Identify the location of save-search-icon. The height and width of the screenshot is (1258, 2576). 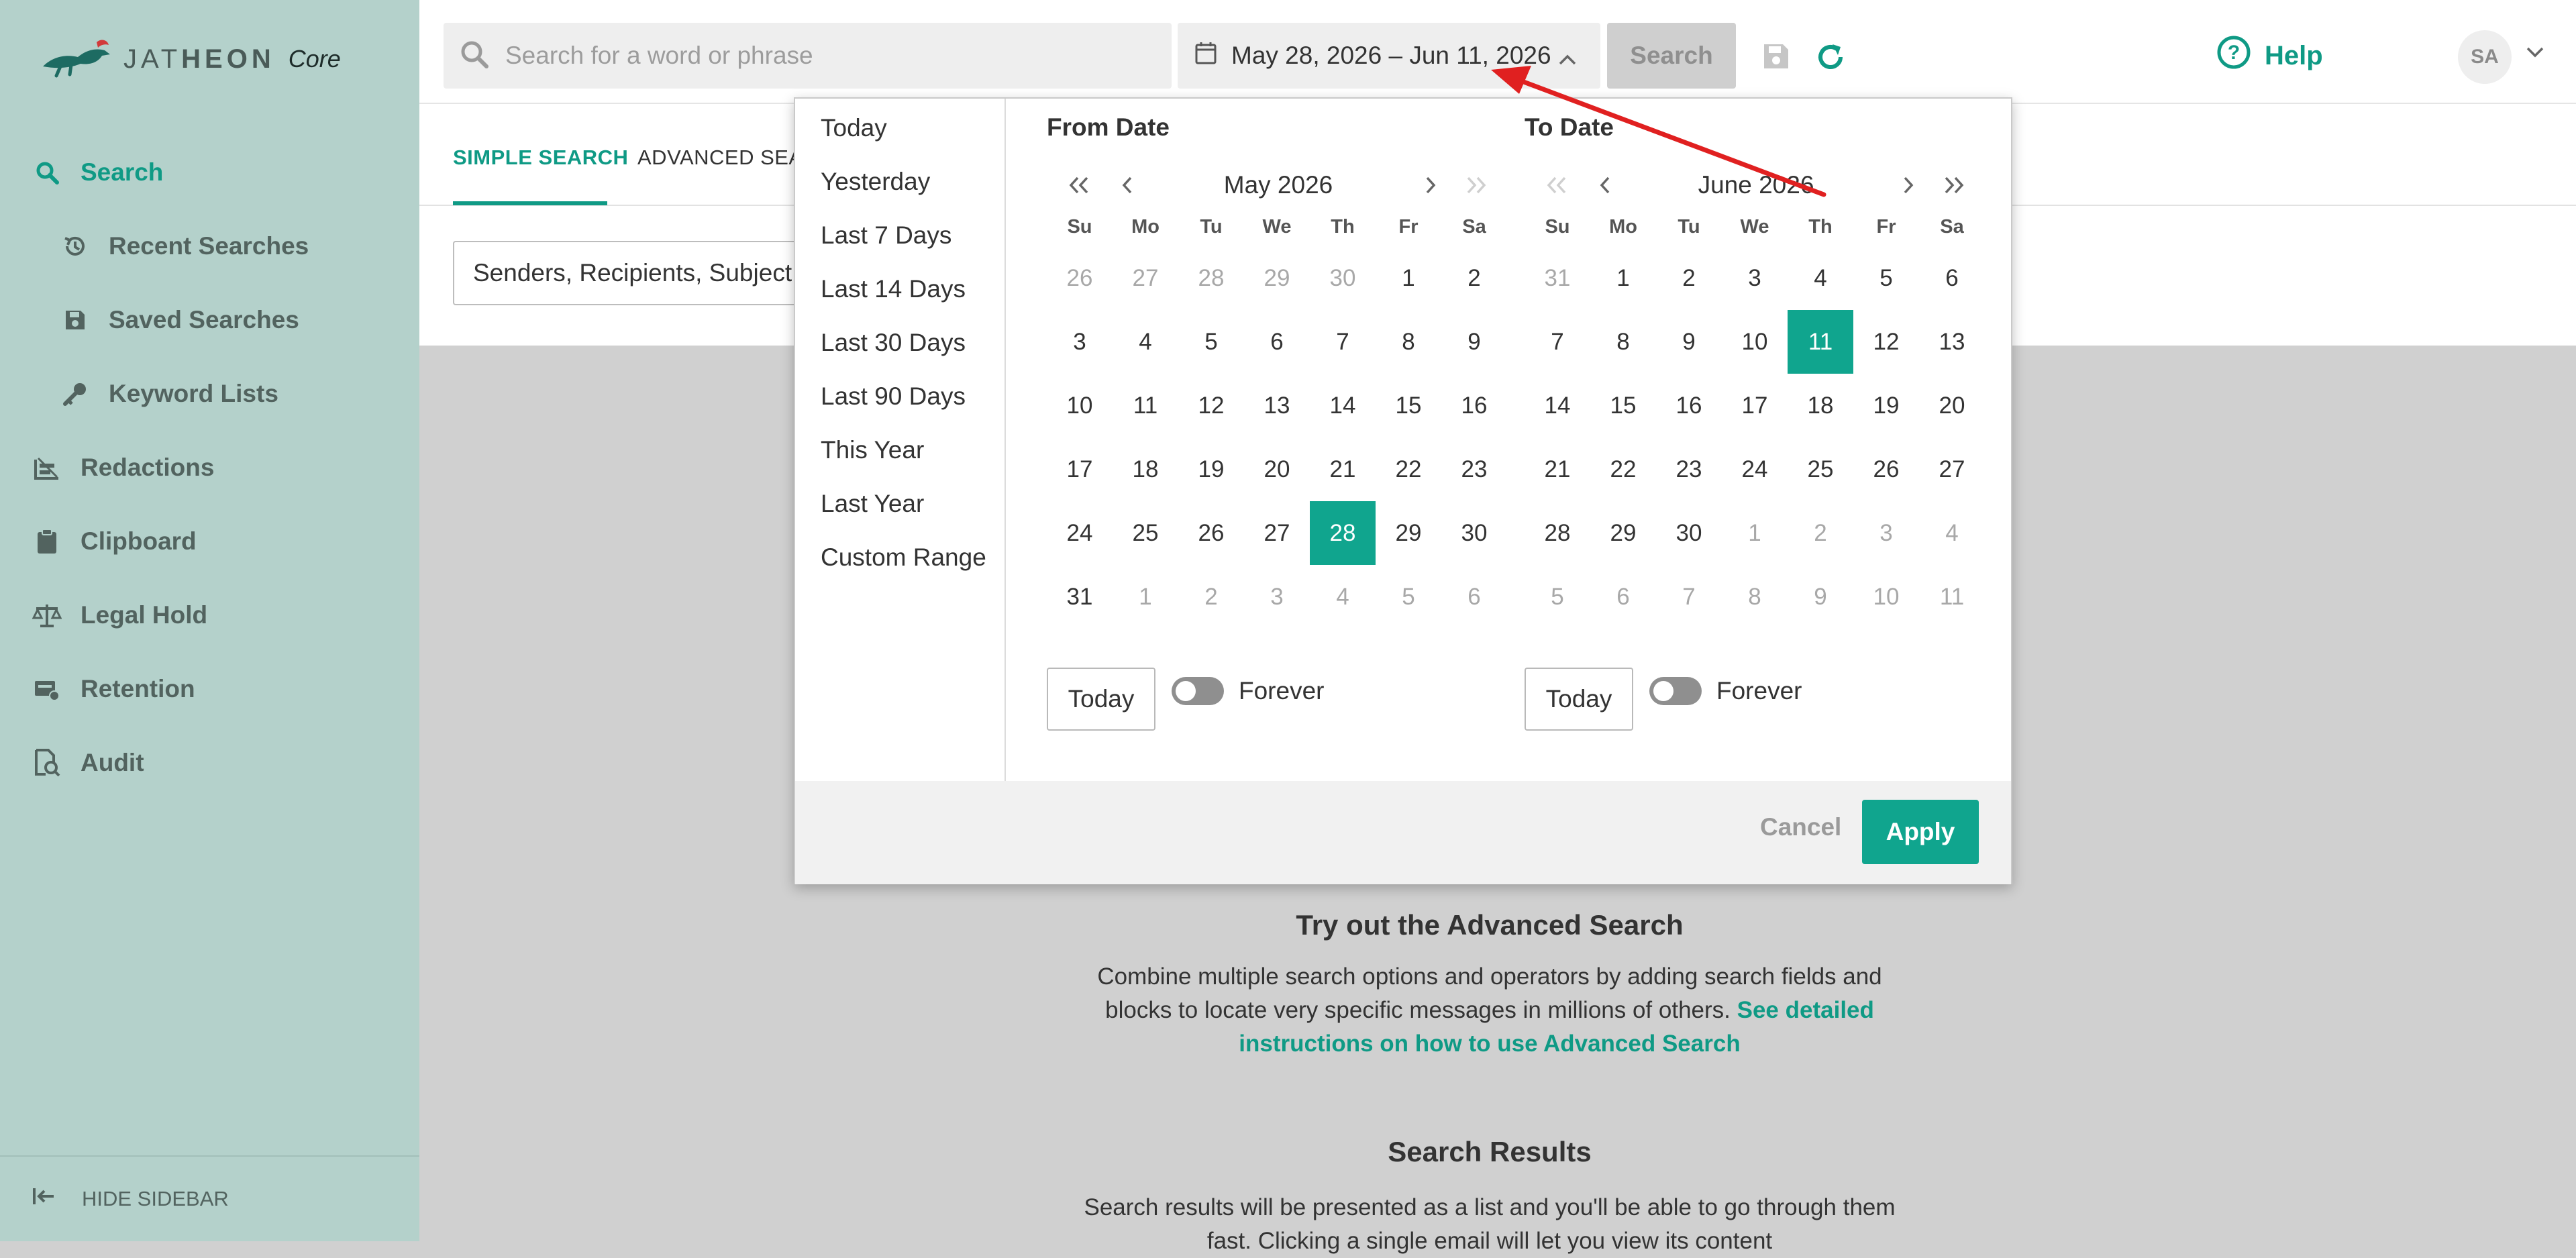
(1776, 58).